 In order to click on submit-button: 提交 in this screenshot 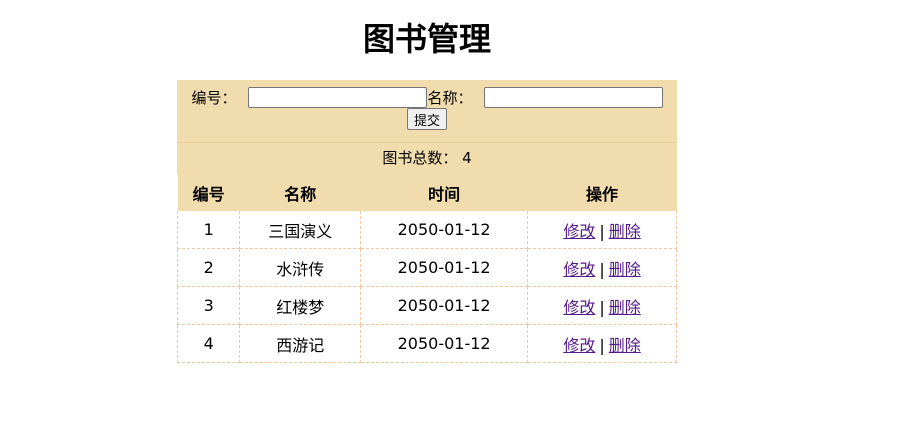, I will do `click(426, 119)`.